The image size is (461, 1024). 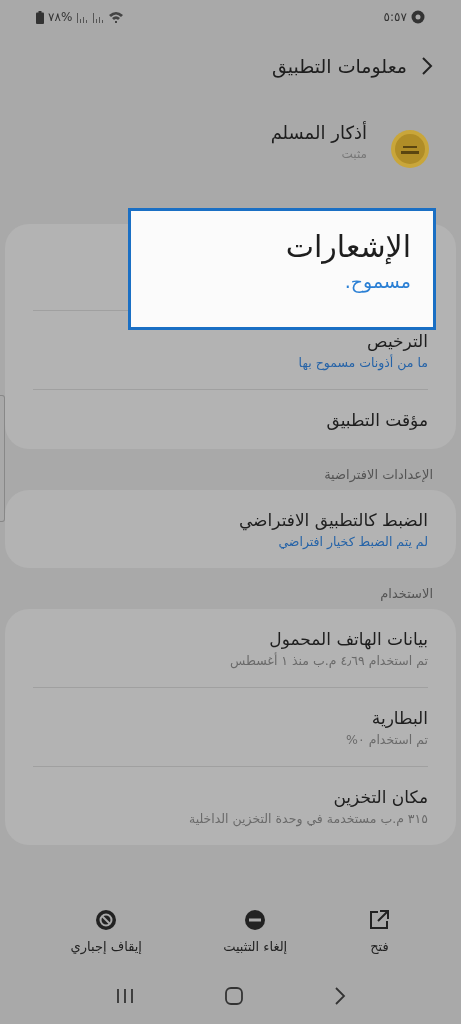 What do you see at coordinates (328, 660) in the screenshot?
I see `setting-value: تم استخدام ٤٫٦٩ م.ب منذ ١ أغسطس` at bounding box center [328, 660].